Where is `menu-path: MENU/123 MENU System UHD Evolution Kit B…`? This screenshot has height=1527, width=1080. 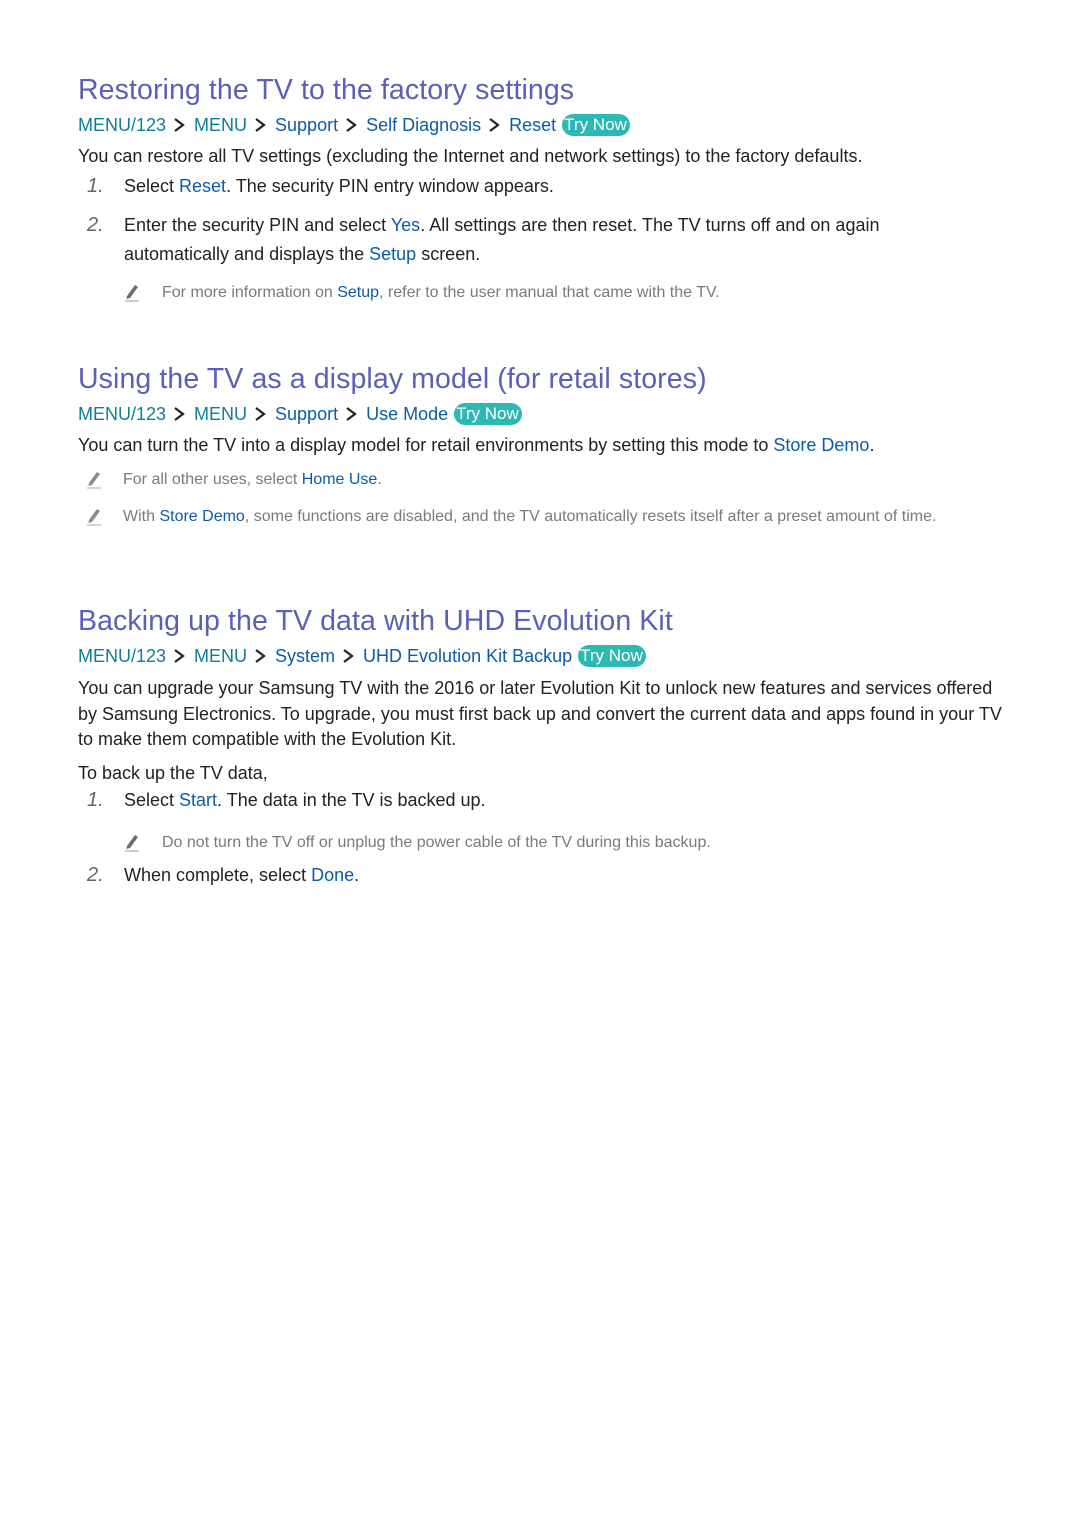
menu-path: MENU/123 MENU System UHD Evolution Kit B… is located at coordinates (543, 656).